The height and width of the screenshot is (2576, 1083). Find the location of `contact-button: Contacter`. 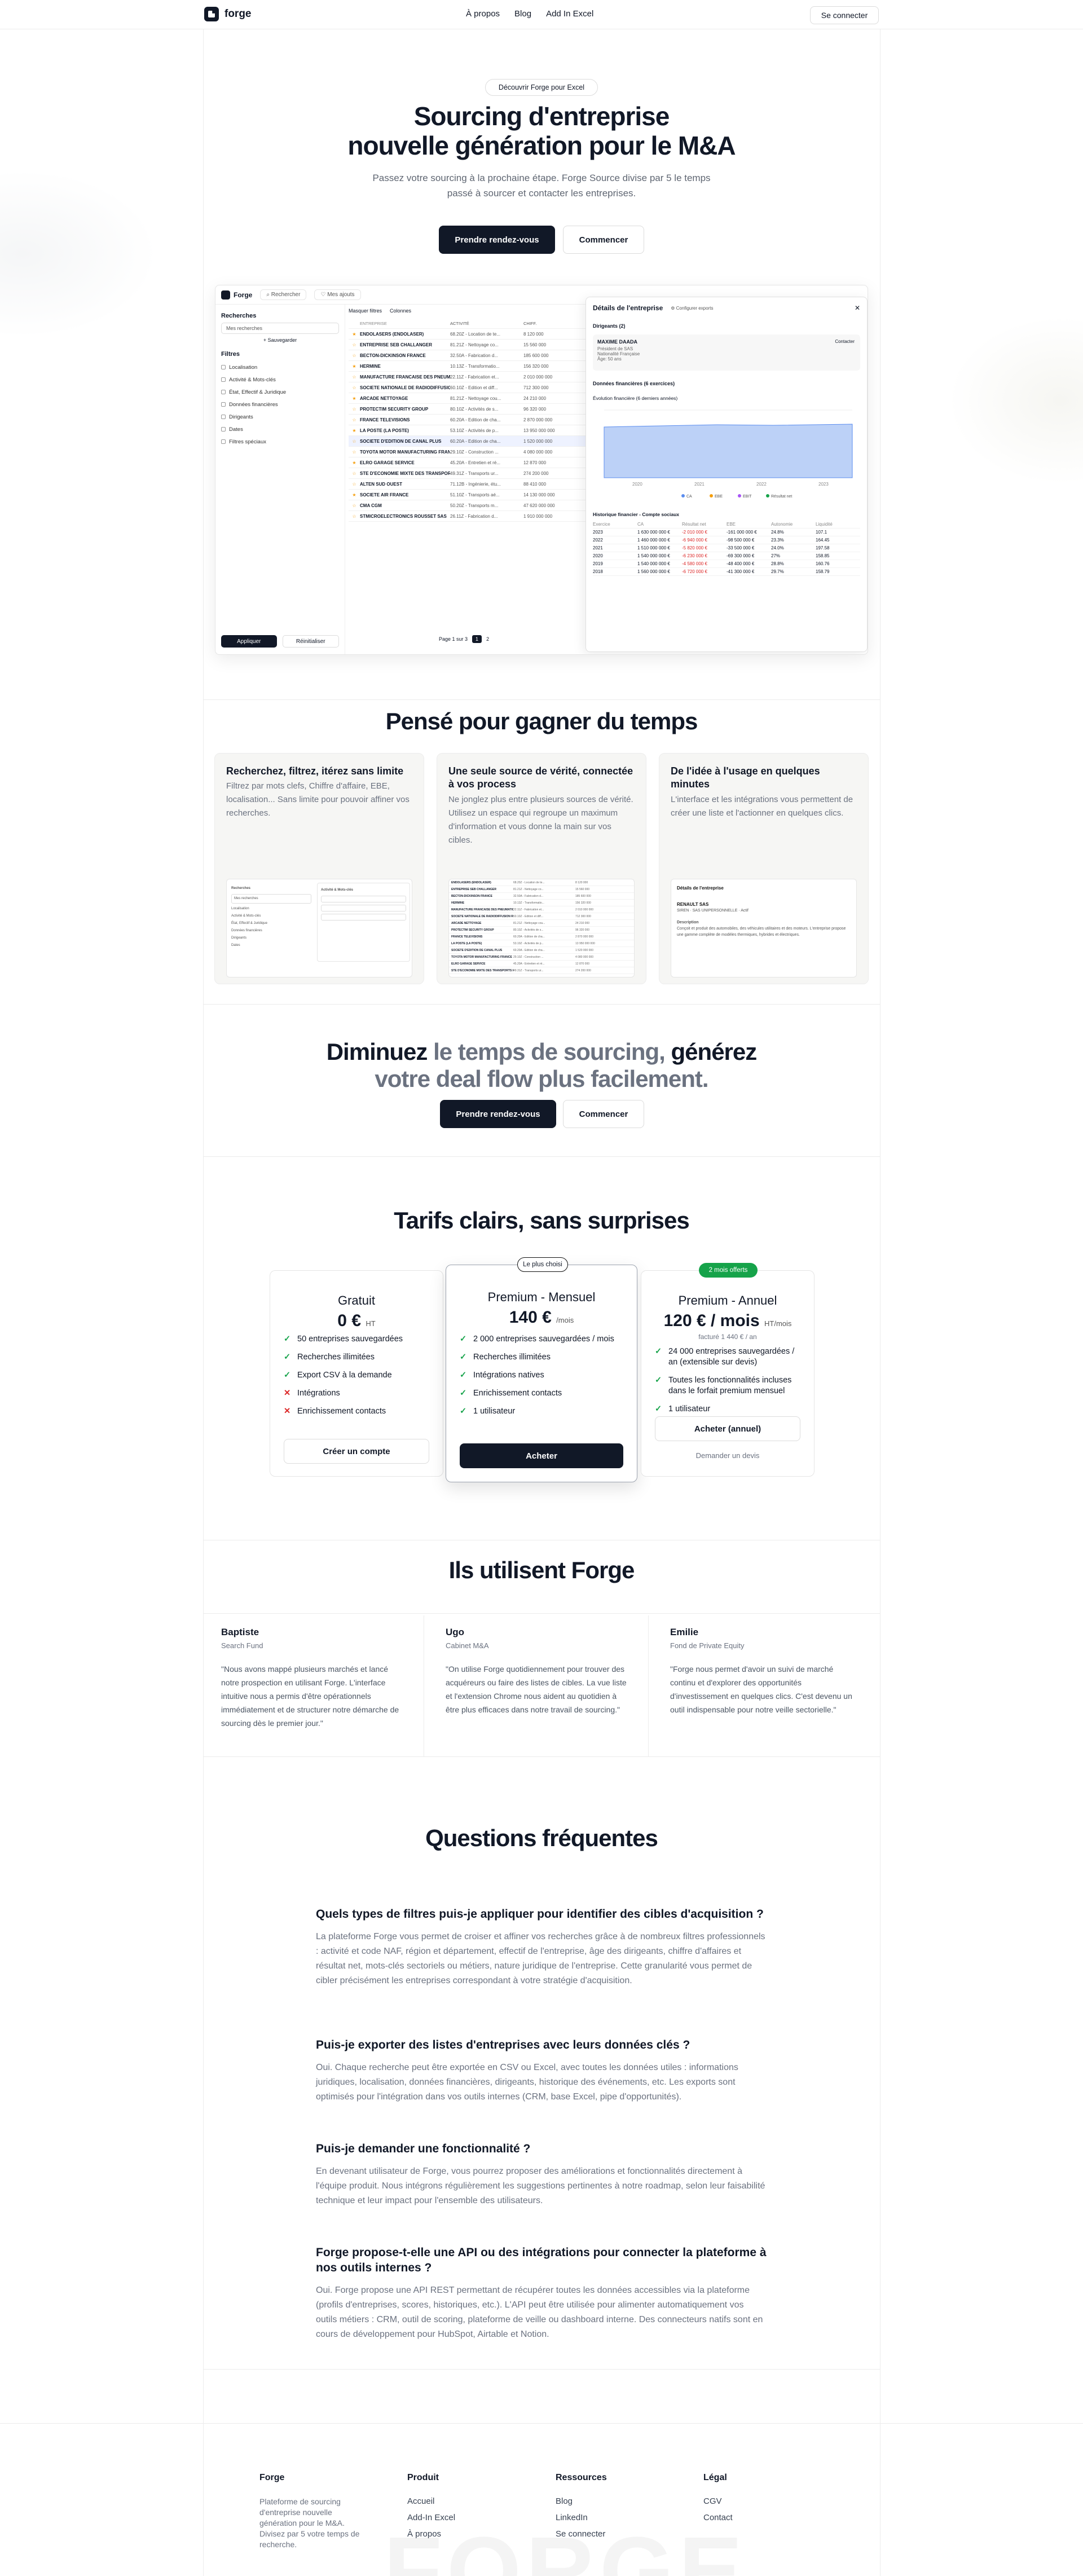

contact-button: Contacter is located at coordinates (845, 341).